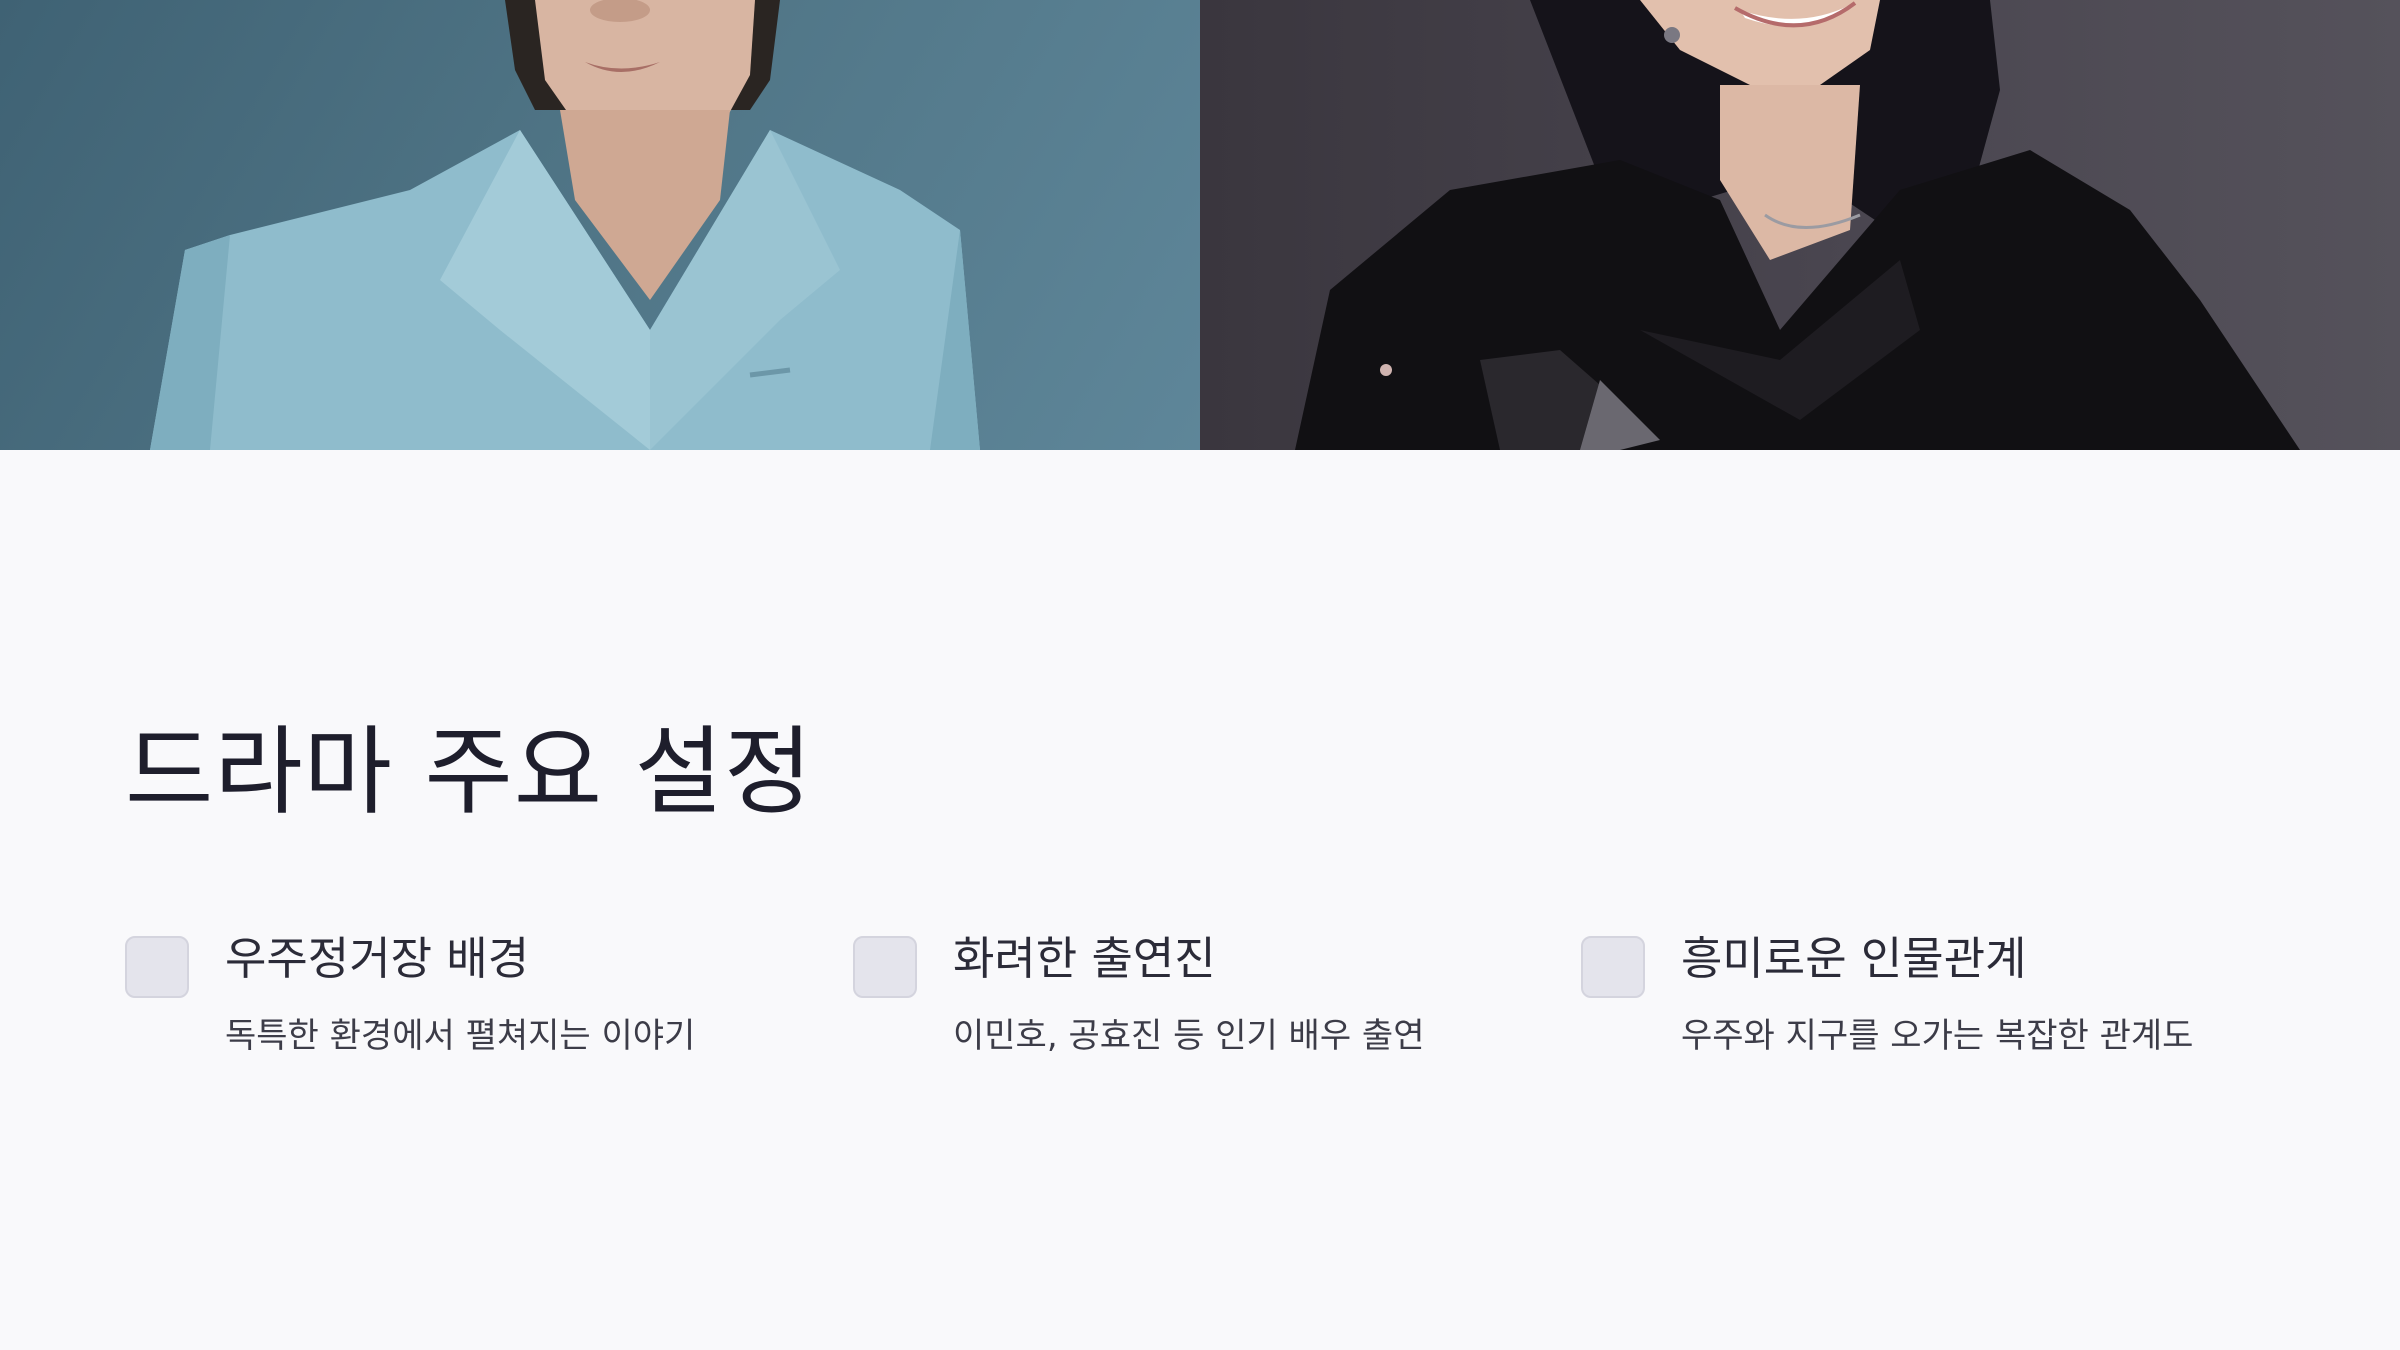 Image resolution: width=2400 pixels, height=1350 pixels. Describe the element at coordinates (565, 225) in the screenshot. I see `man-portrait-image` at that location.